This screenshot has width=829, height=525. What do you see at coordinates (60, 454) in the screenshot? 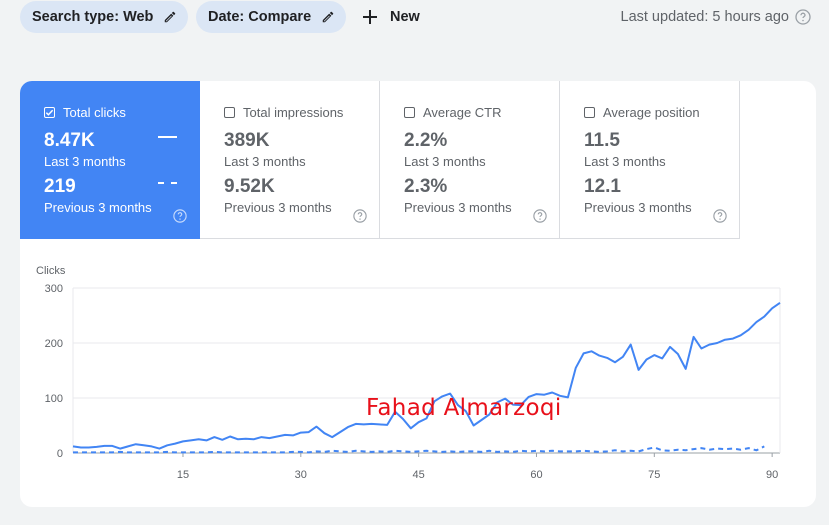
I see `y-tick-label: 0` at bounding box center [60, 454].